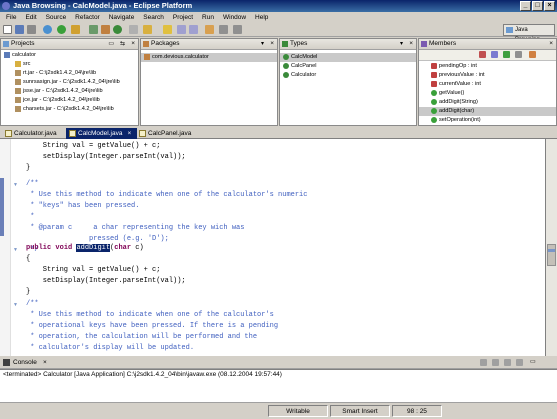 This screenshot has width=557, height=419. Describe the element at coordinates (537, 6) in the screenshot. I see `maximize-button: □` at that location.